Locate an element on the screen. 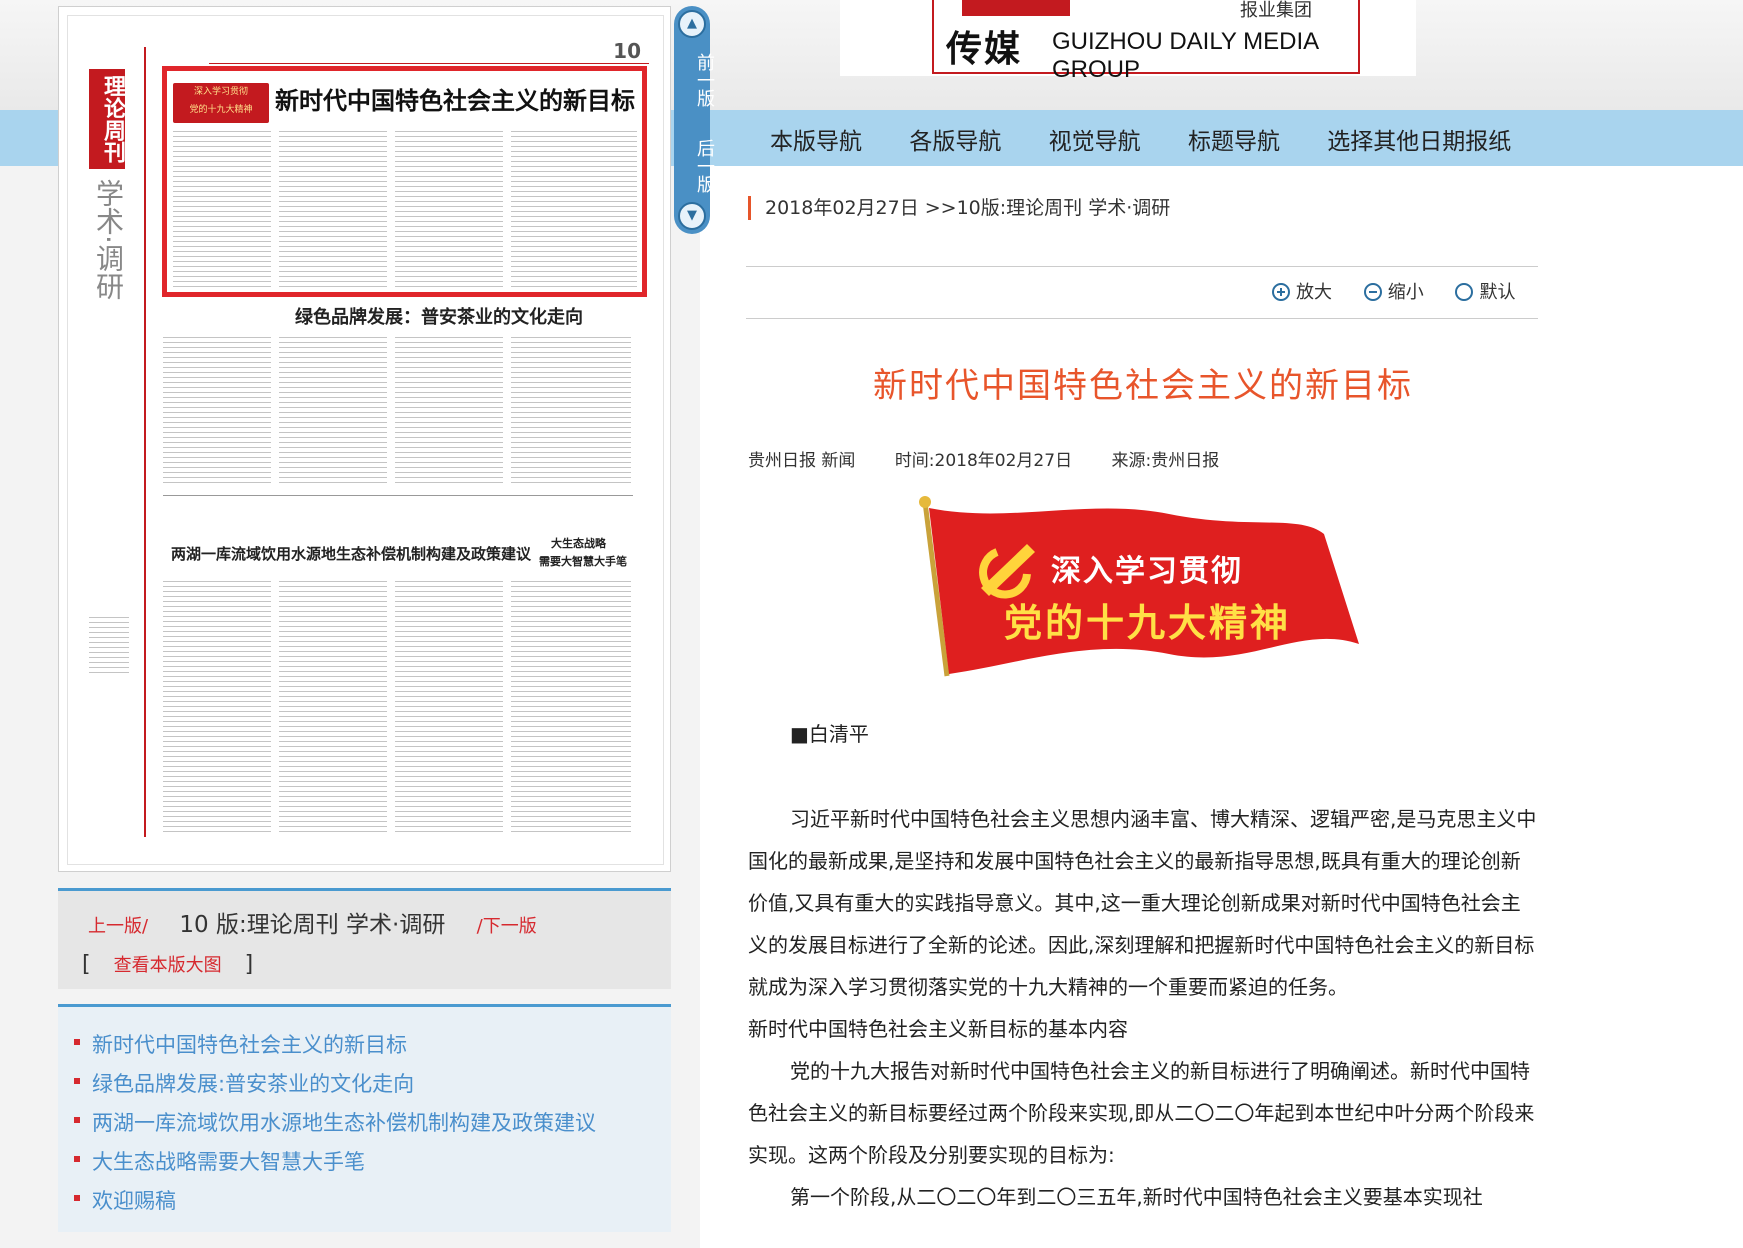 This screenshot has height=1248, width=1743. zoom-in-label: 放大 is located at coordinates (1314, 292).